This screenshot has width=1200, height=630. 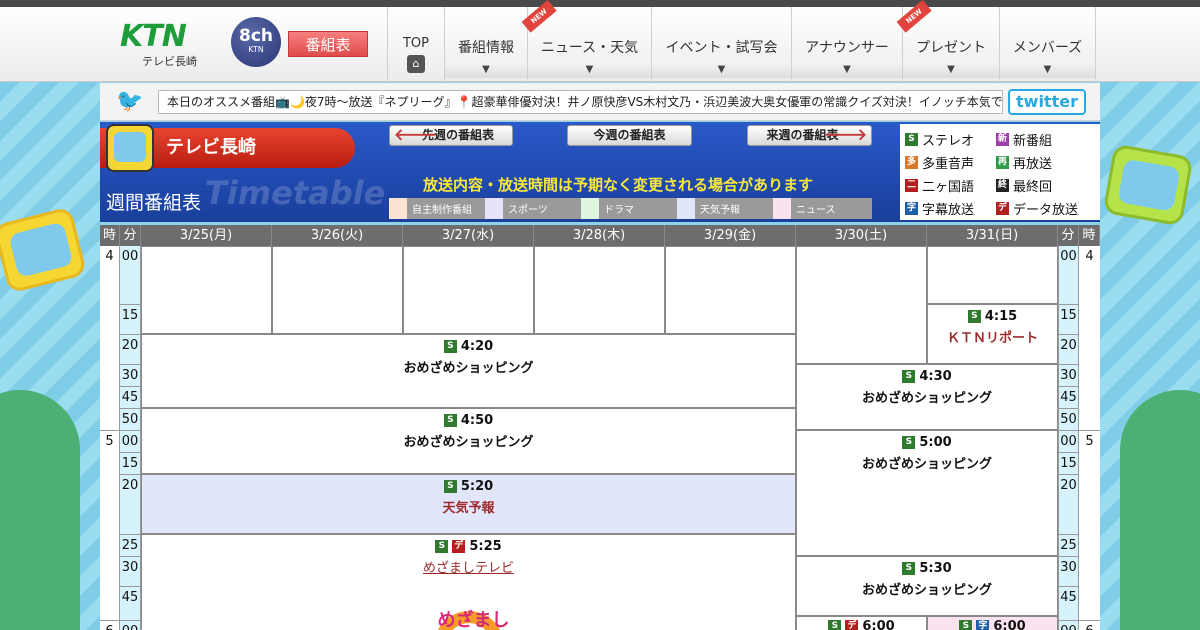 What do you see at coordinates (1089, 235) in the screenshot?
I see `hour-column-header: 時` at bounding box center [1089, 235].